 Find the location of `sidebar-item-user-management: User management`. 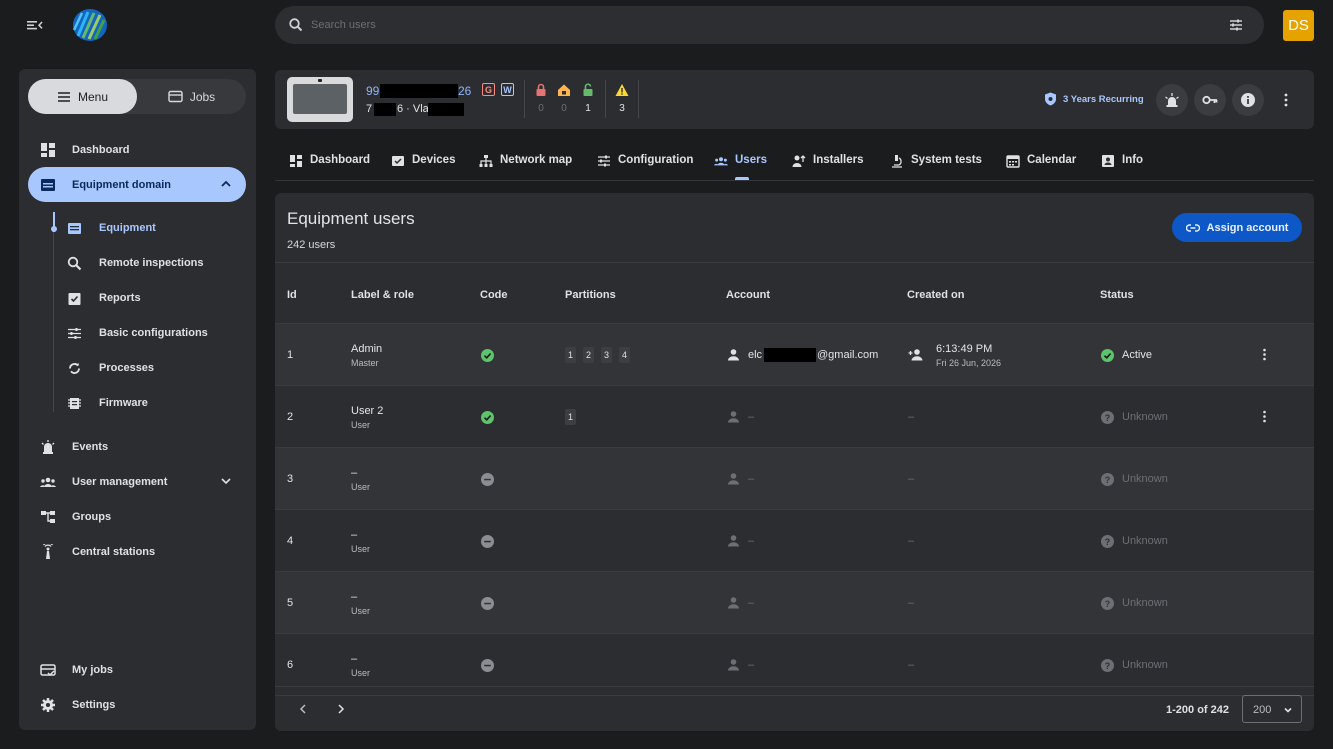

sidebar-item-user-management: User management is located at coordinates (137, 481).